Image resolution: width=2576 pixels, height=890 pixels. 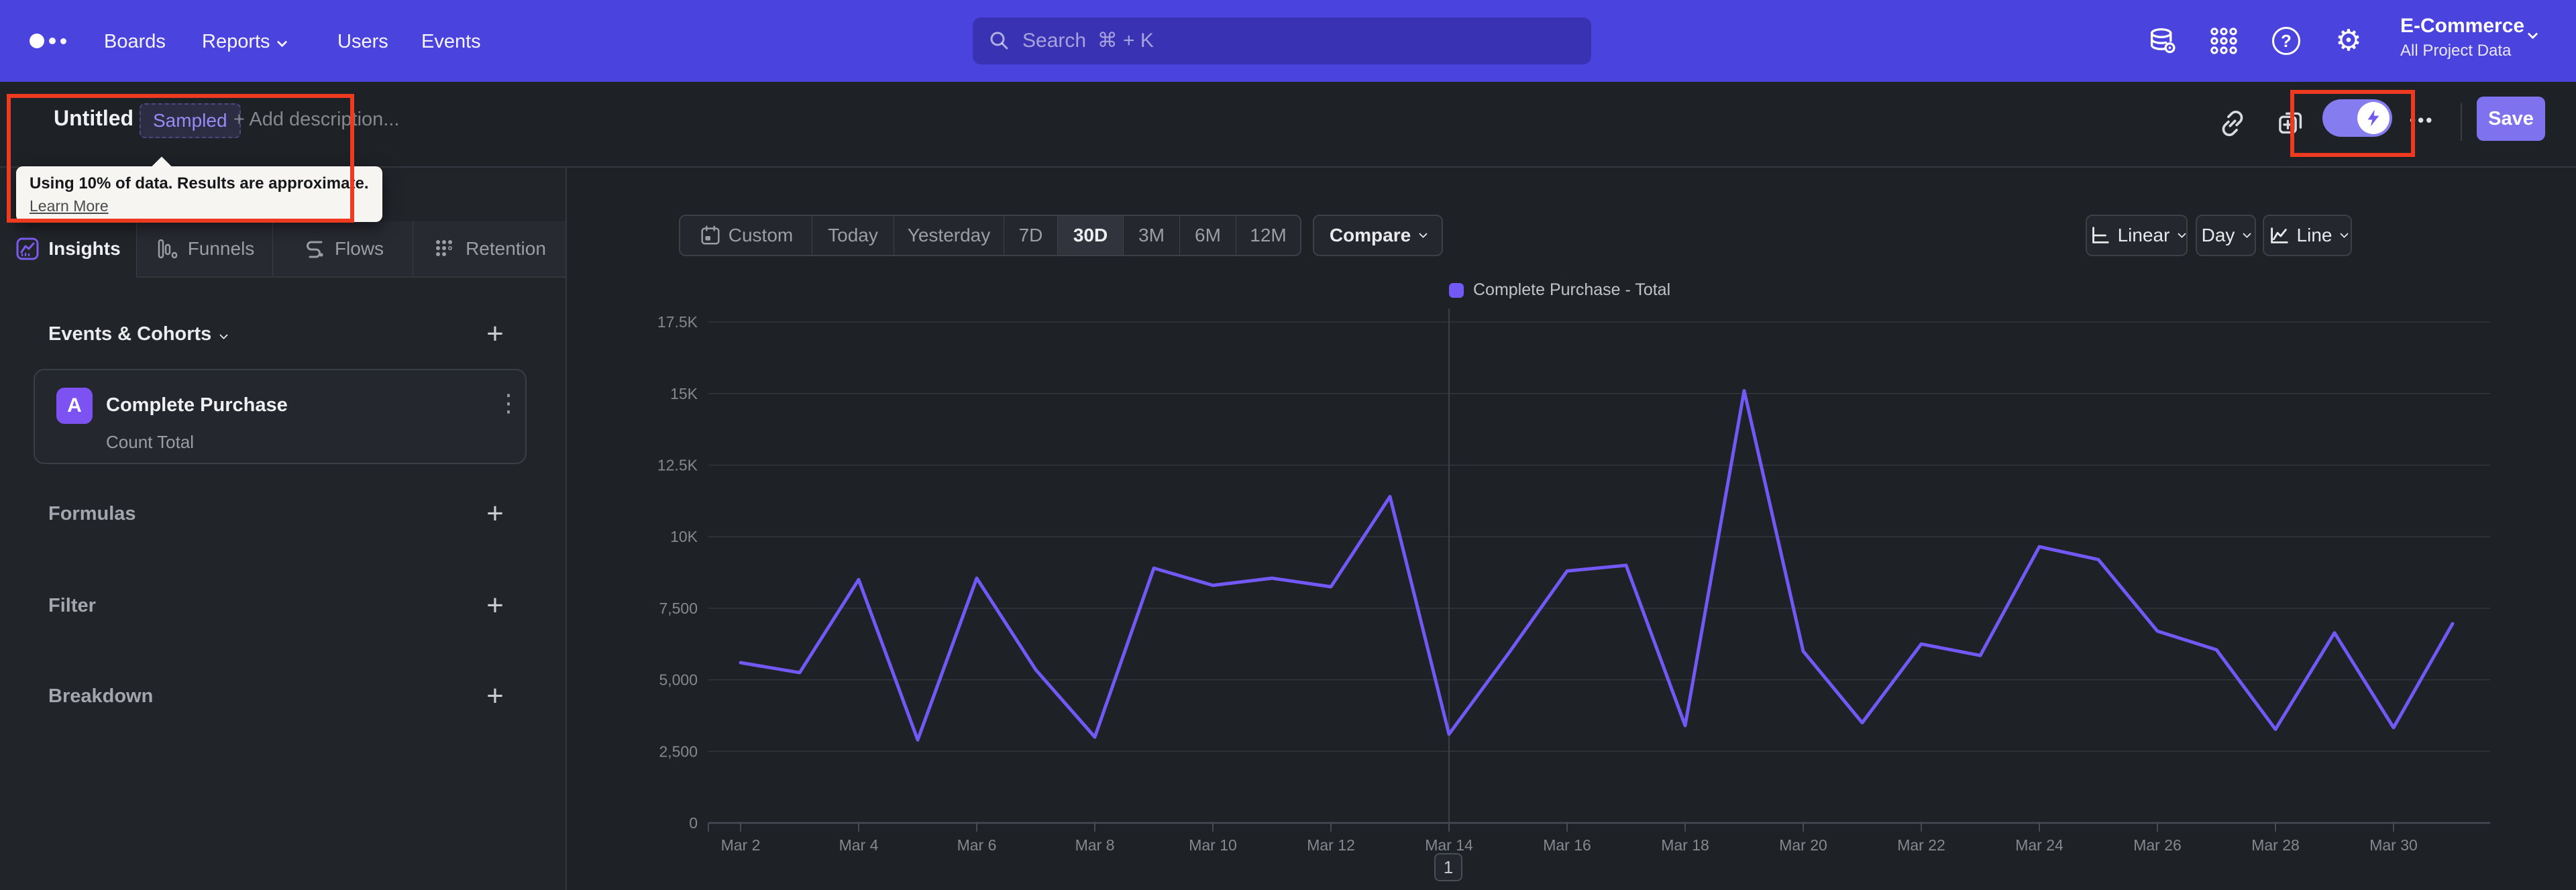 I want to click on project-chevron-icon, so click(x=2532, y=34).